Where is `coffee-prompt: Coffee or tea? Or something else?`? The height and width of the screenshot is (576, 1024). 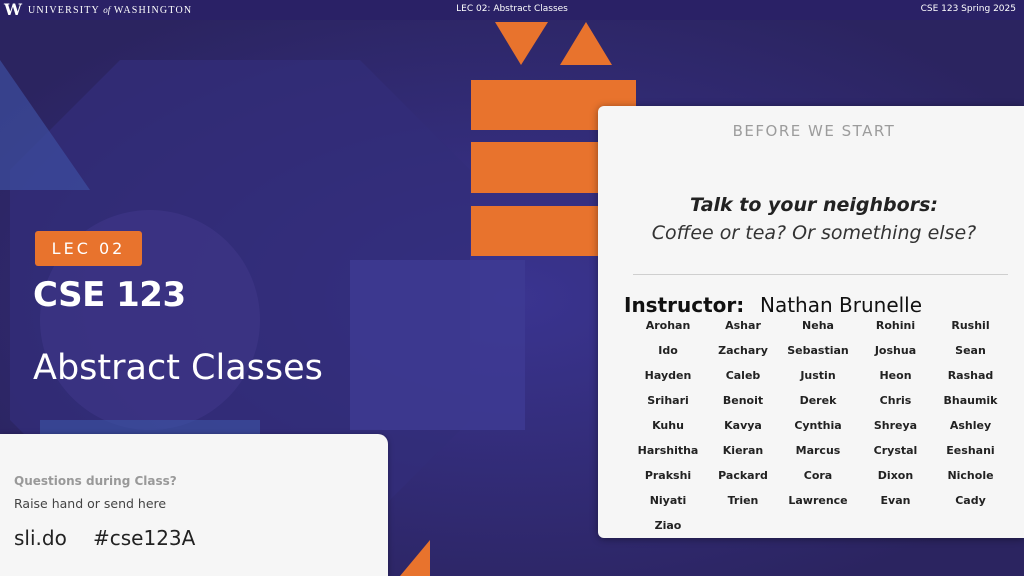 coffee-prompt: Coffee or tea? Or something else? is located at coordinates (814, 233).